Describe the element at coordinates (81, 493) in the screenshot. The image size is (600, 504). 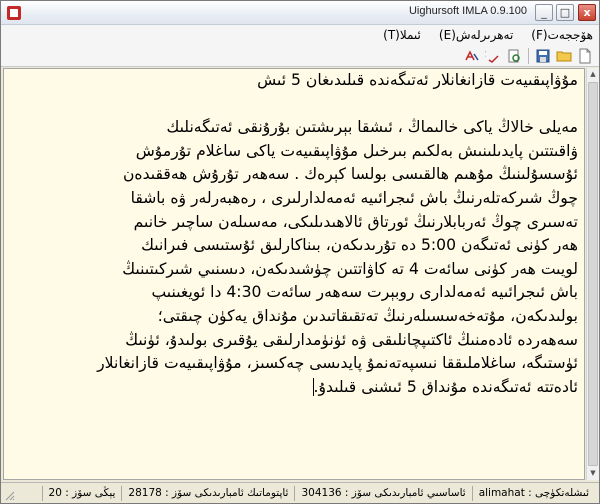
I see `status-new-word-count: يېڭى سۆز : 20` at that location.